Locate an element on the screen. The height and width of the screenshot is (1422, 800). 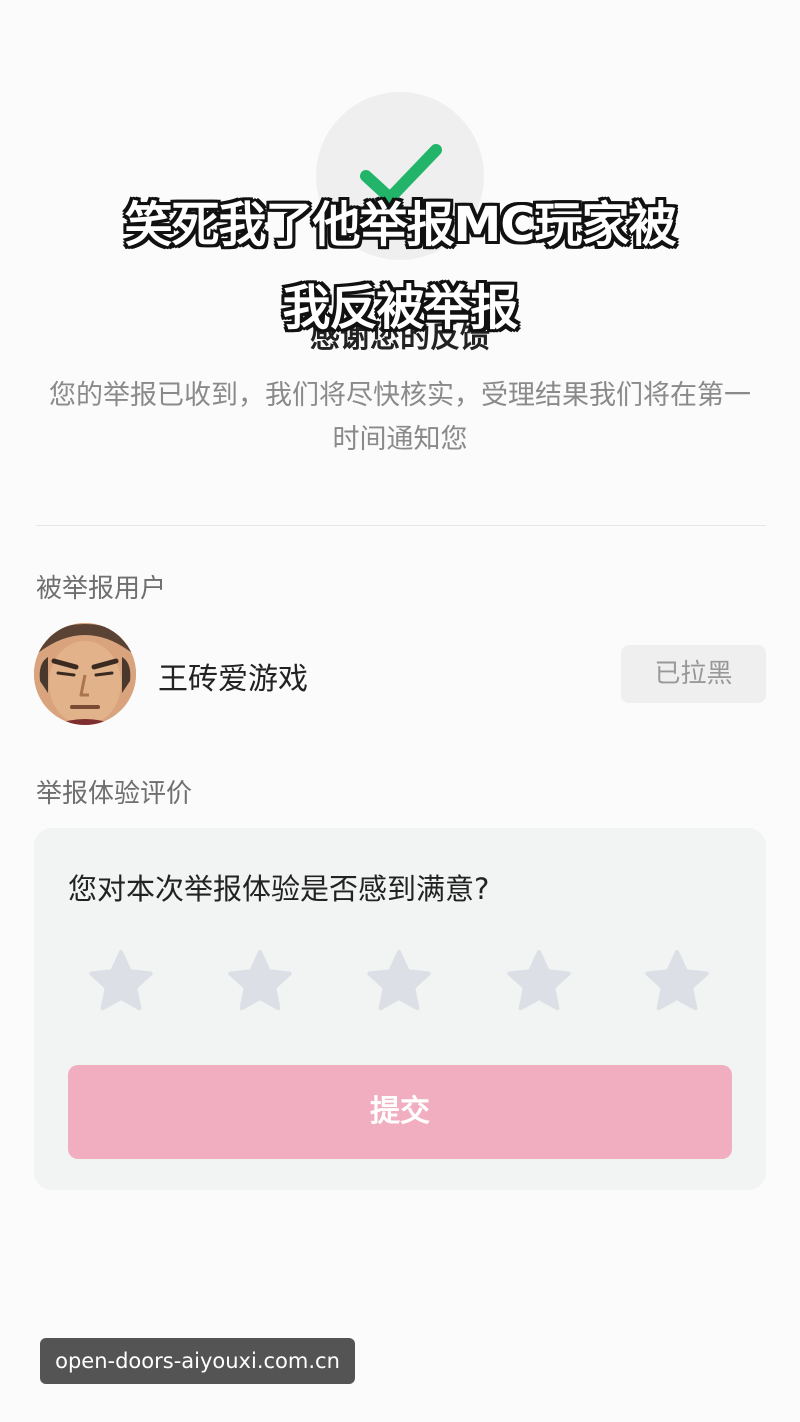
reported-user-name: 王砖爱游戏 is located at coordinates (233, 679).